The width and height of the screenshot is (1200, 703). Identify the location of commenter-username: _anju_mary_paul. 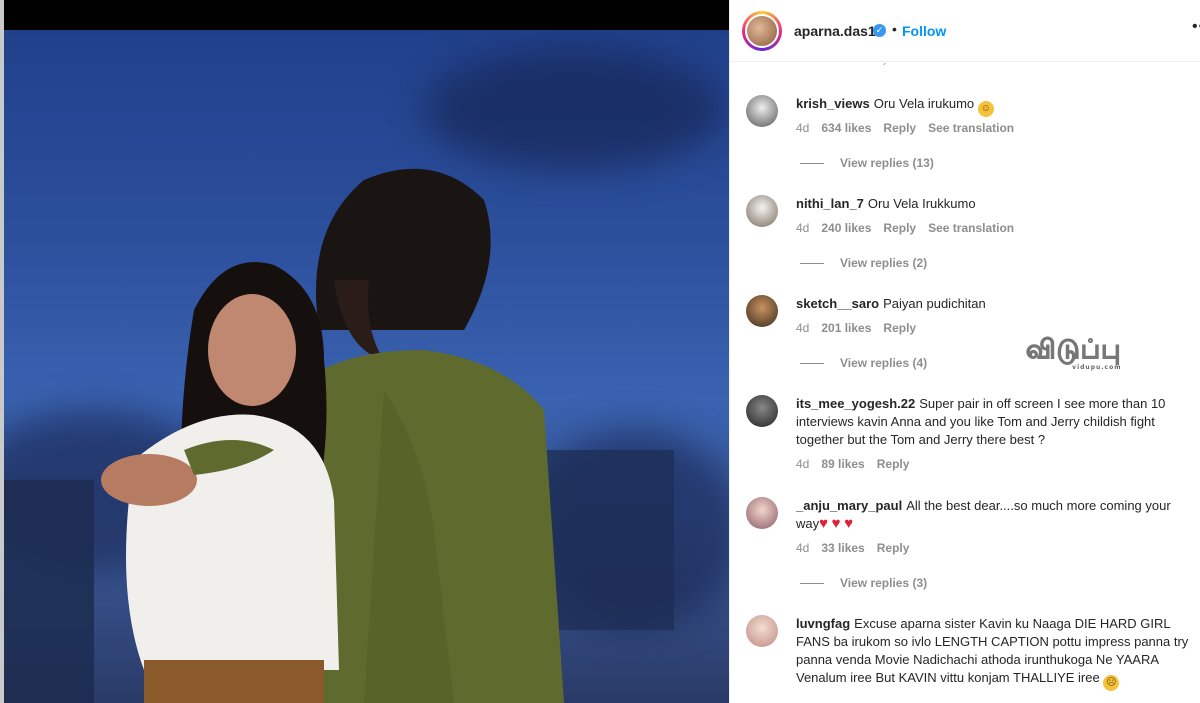
(849, 505).